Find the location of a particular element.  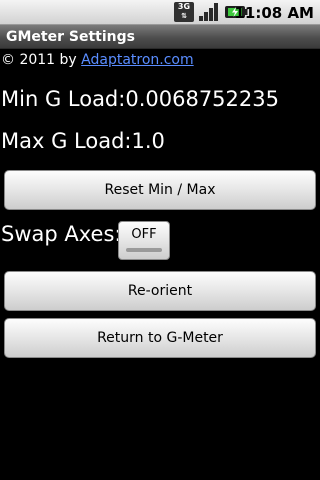

min-g-load-label: Min G Load: is located at coordinates (63, 99).